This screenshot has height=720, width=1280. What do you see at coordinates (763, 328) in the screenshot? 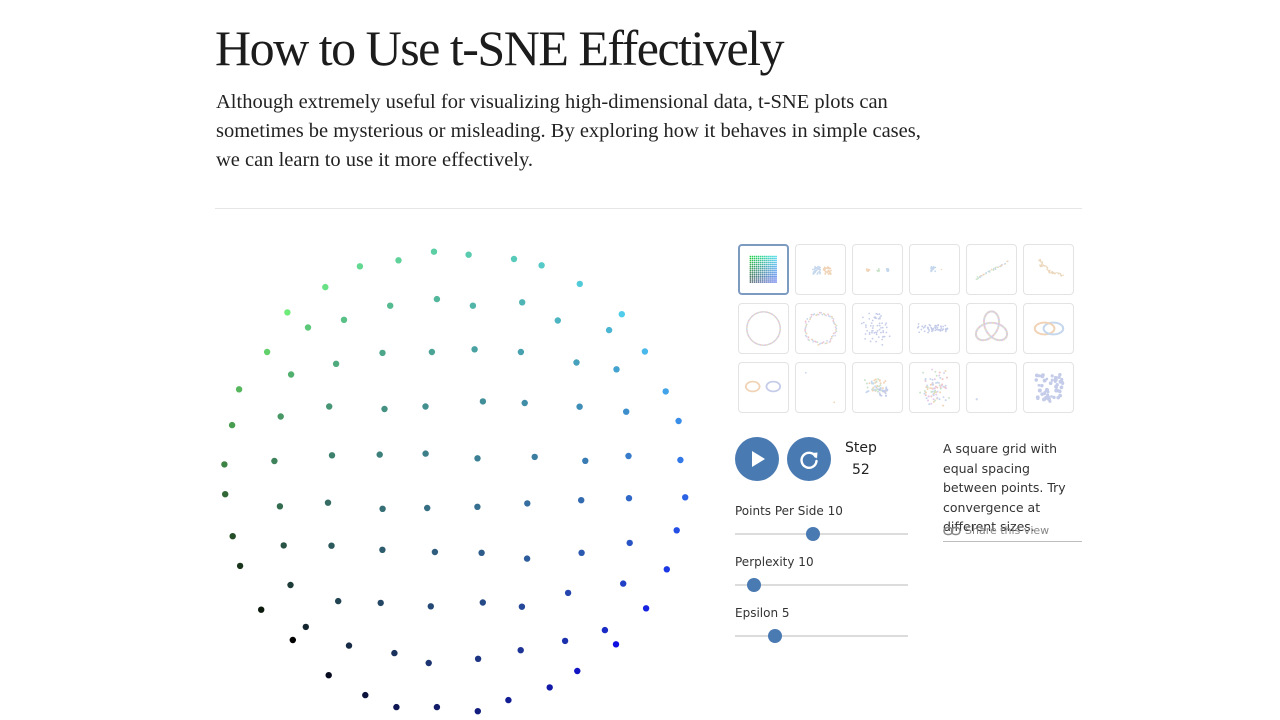
I see `dataset-thumbnail-circle` at bounding box center [763, 328].